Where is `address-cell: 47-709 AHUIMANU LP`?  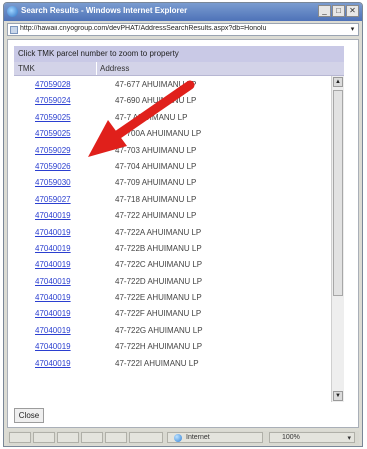 address-cell: 47-709 AHUIMANU LP is located at coordinates (156, 183).